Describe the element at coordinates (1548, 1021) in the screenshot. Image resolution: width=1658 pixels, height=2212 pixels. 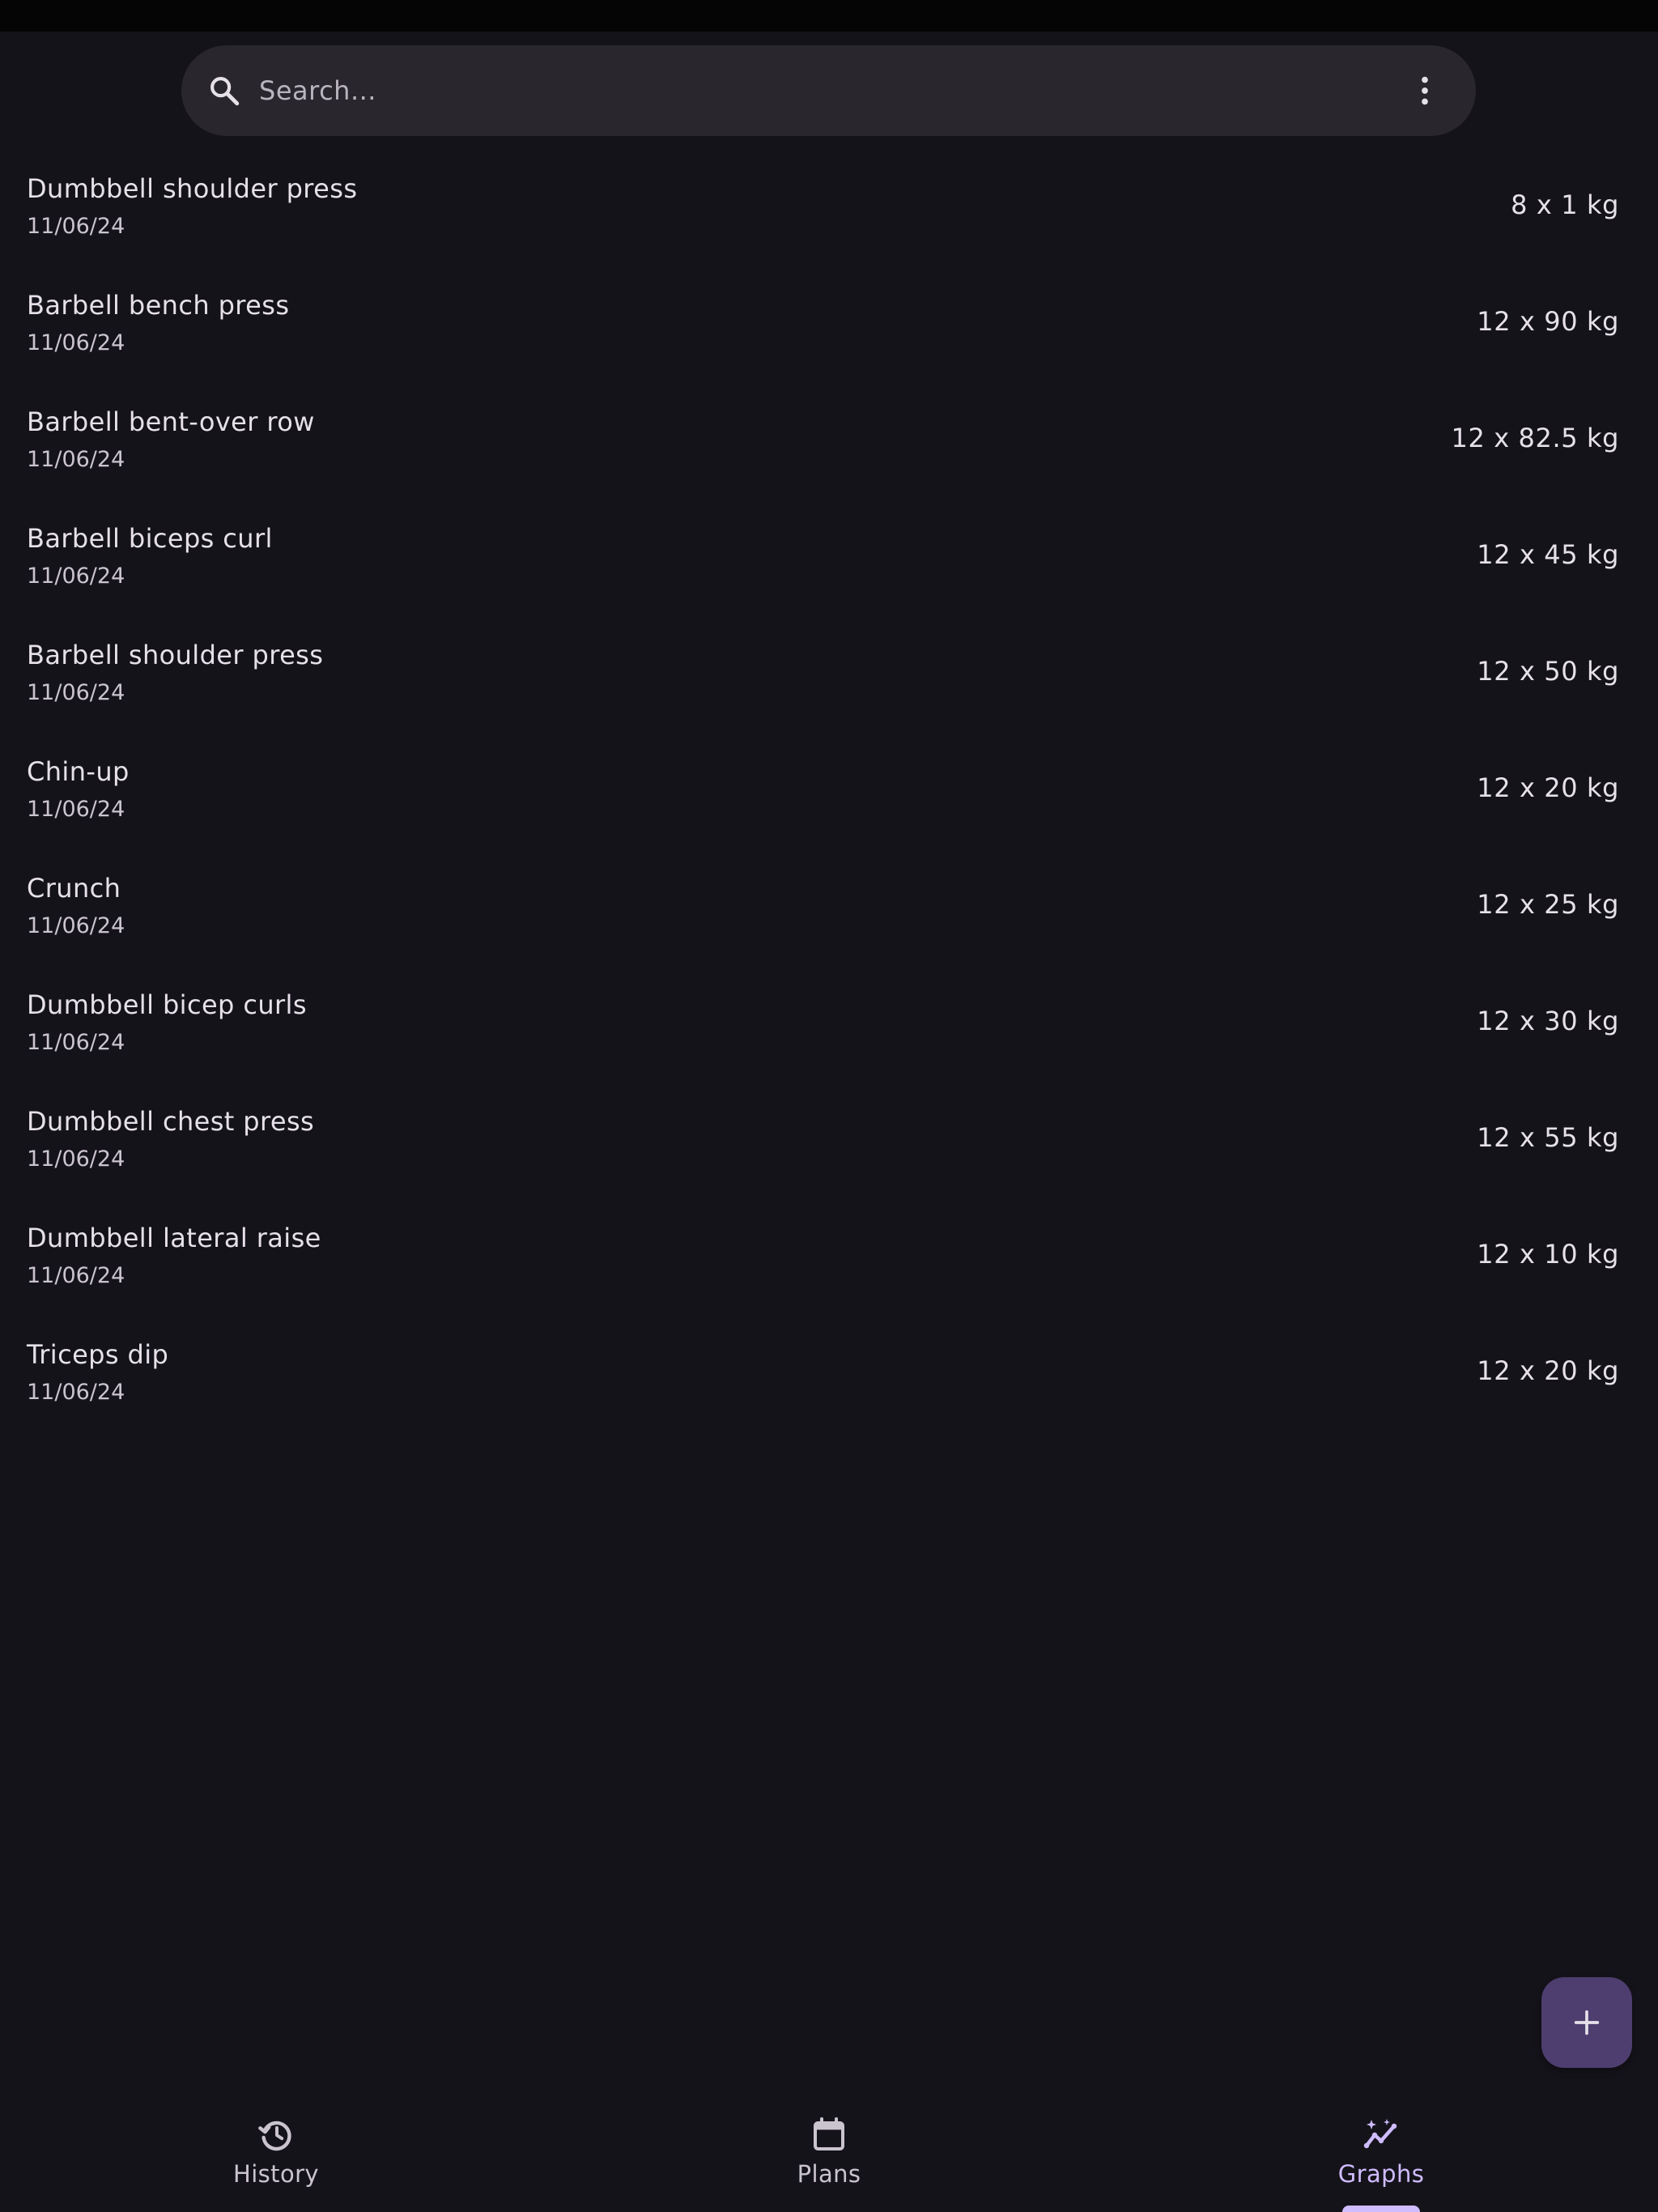
I see `exercise-best-set: 12 x 30 kg` at that location.